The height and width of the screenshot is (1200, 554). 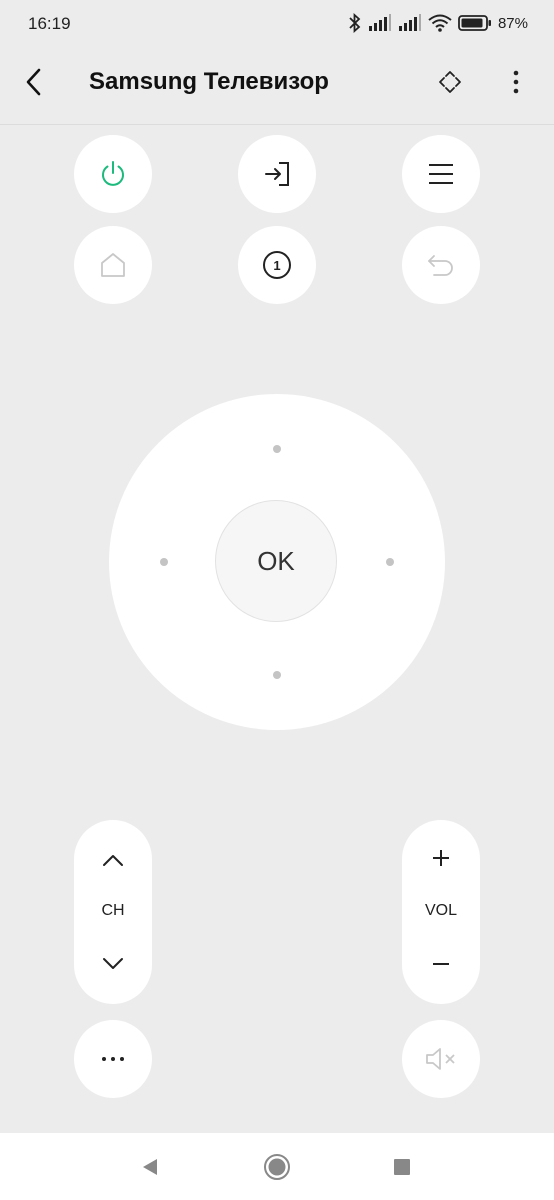 I want to click on return-icon, so click(x=440, y=265).